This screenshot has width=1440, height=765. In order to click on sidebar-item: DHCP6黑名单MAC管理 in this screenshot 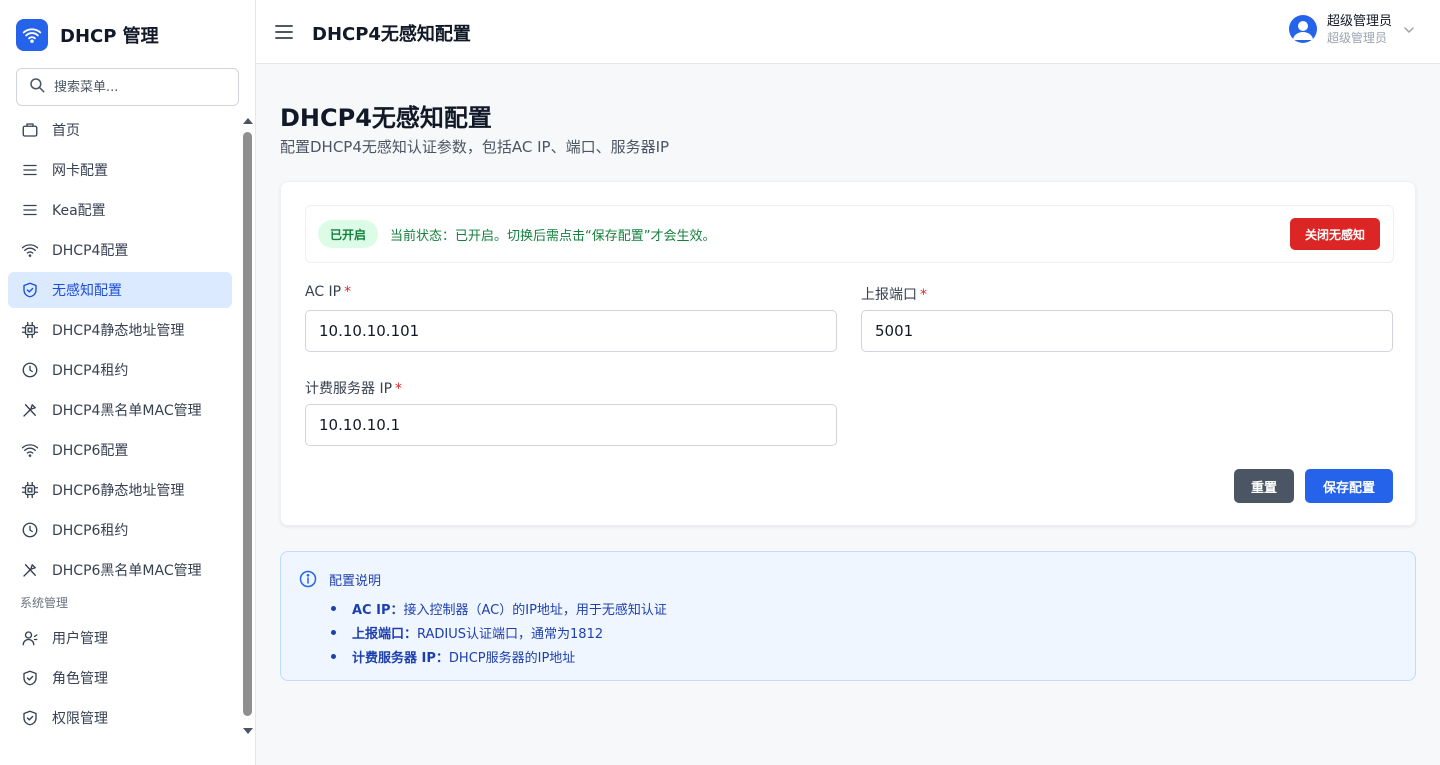, I will do `click(120, 570)`.